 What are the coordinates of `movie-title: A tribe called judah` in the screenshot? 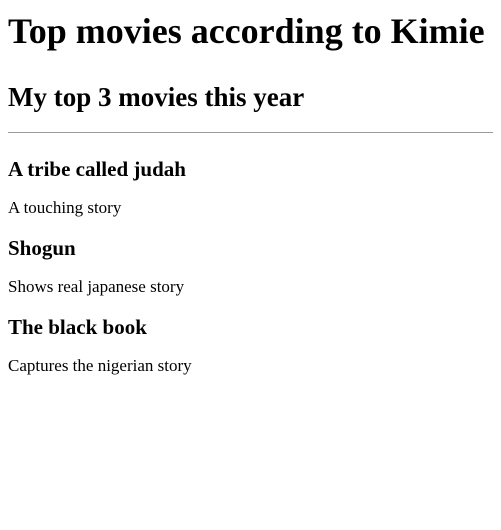 It's located at (97, 169).